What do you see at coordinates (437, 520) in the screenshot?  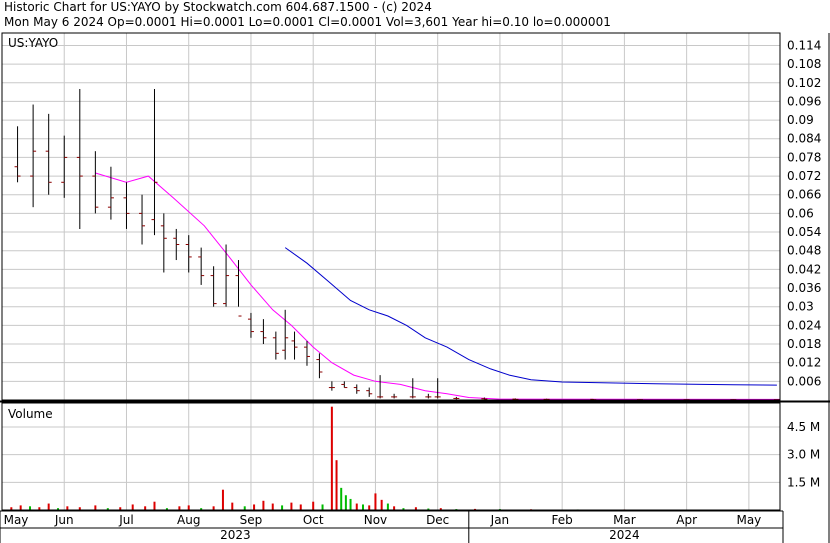 I see `month-label: Dec` at bounding box center [437, 520].